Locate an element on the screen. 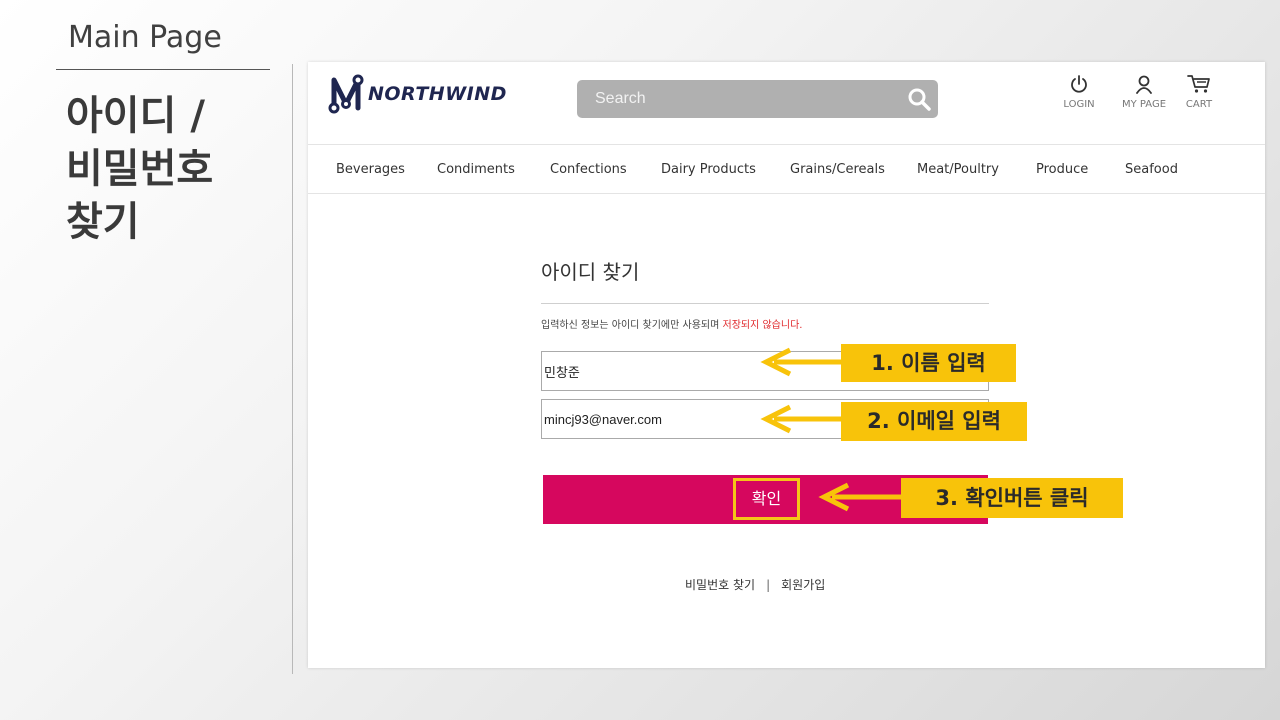 Image resolution: width=1280 pixels, height=720 pixels. signup-link: 회원가입 is located at coordinates (803, 585).